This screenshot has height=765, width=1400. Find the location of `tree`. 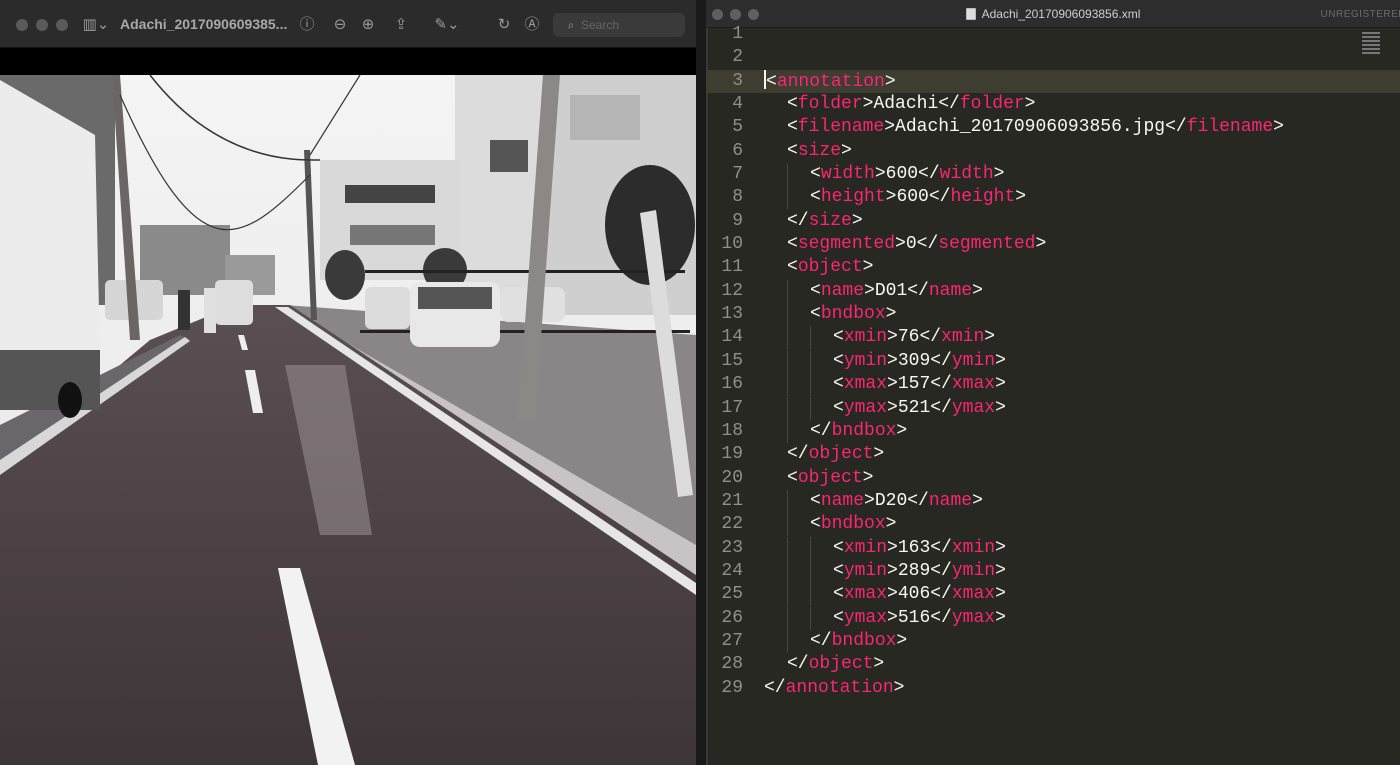

tree is located at coordinates (345, 275).